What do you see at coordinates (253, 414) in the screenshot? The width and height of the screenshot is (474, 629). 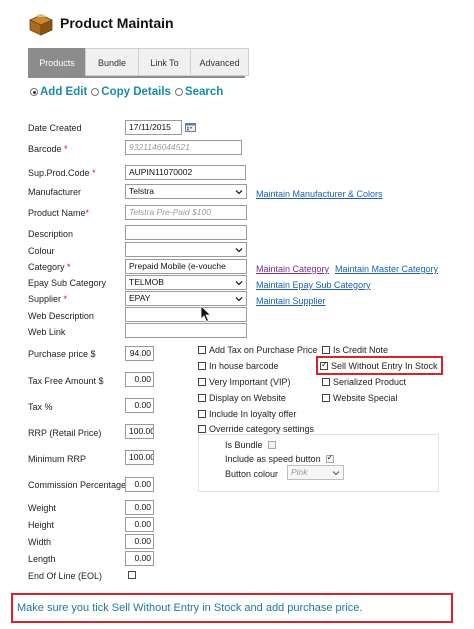 I see `loyalty-offer-label: Include In loyalty offer` at bounding box center [253, 414].